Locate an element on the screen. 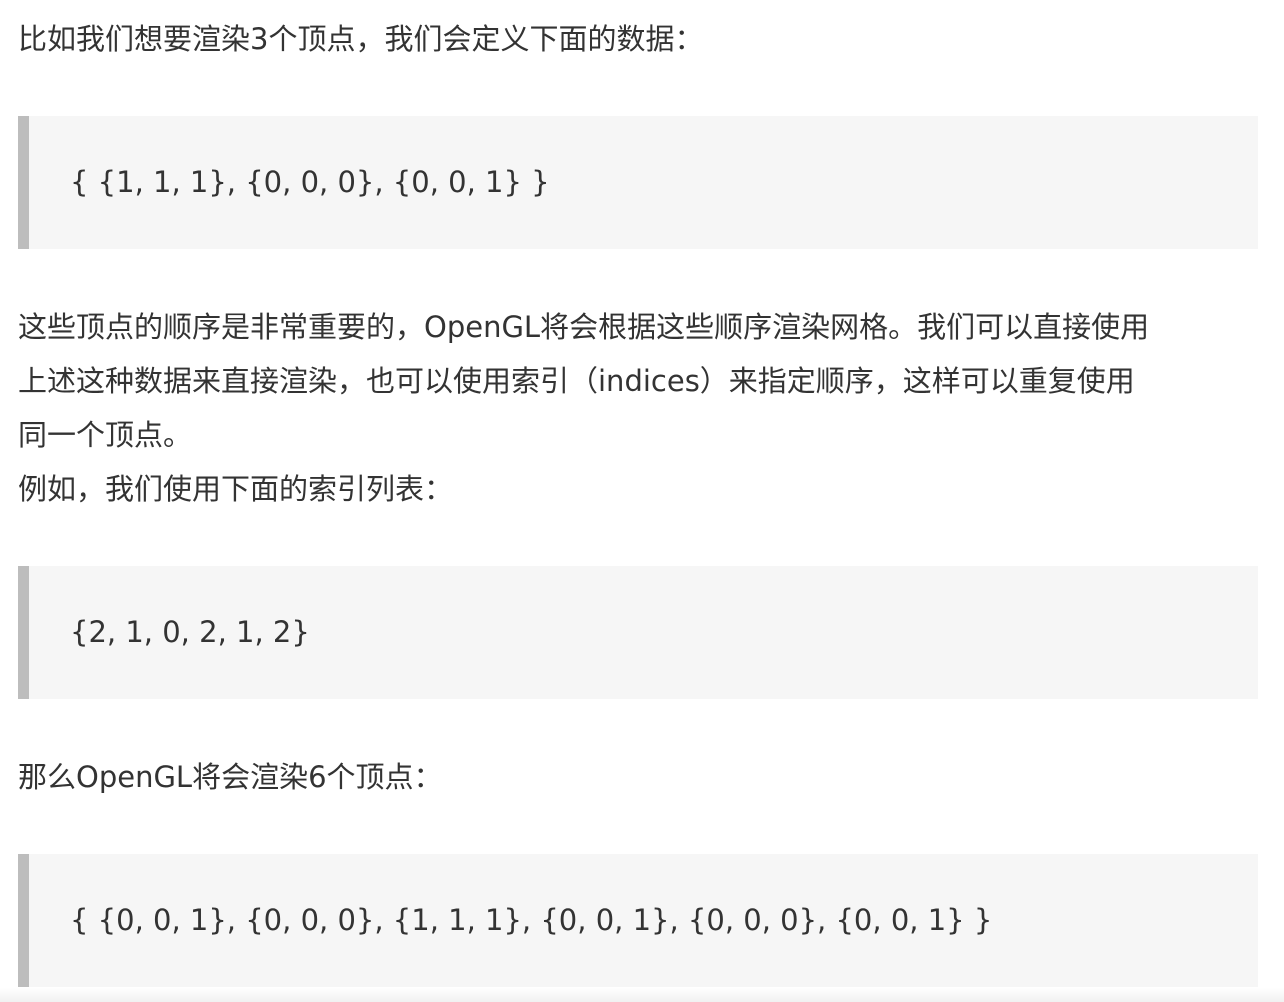 Image resolution: width=1284 pixels, height=1002 pixels. vertices-code-block: { {1, 1, 1}, {0, 0, 0}, {0, 0, 1} } is located at coordinates (638, 182).